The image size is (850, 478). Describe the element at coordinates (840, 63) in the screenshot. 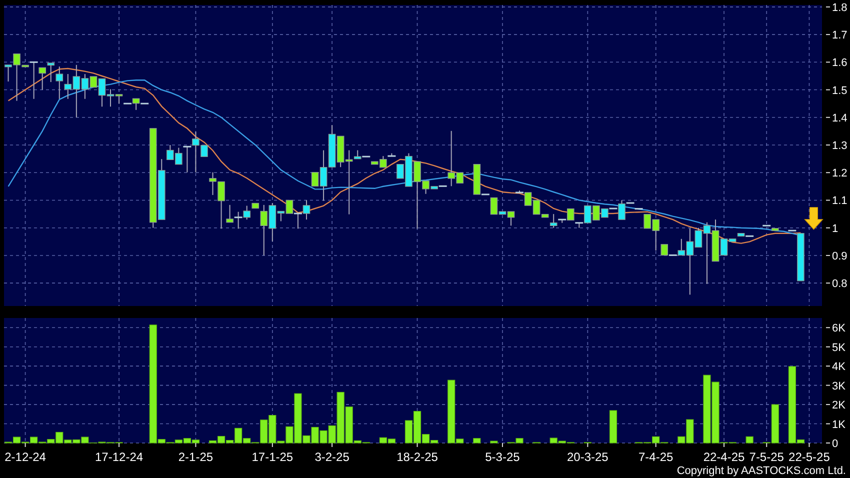

I see `price-axis-label: 1.6` at that location.